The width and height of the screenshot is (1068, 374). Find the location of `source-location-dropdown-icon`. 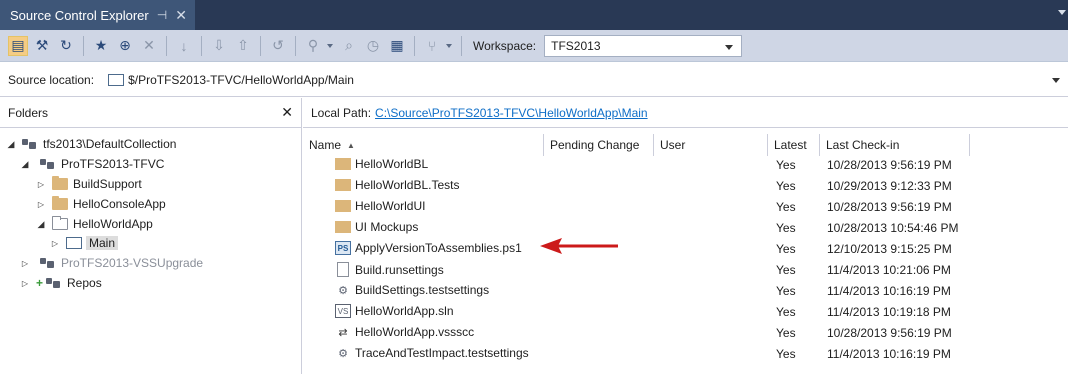

source-location-dropdown-icon is located at coordinates (1056, 80).